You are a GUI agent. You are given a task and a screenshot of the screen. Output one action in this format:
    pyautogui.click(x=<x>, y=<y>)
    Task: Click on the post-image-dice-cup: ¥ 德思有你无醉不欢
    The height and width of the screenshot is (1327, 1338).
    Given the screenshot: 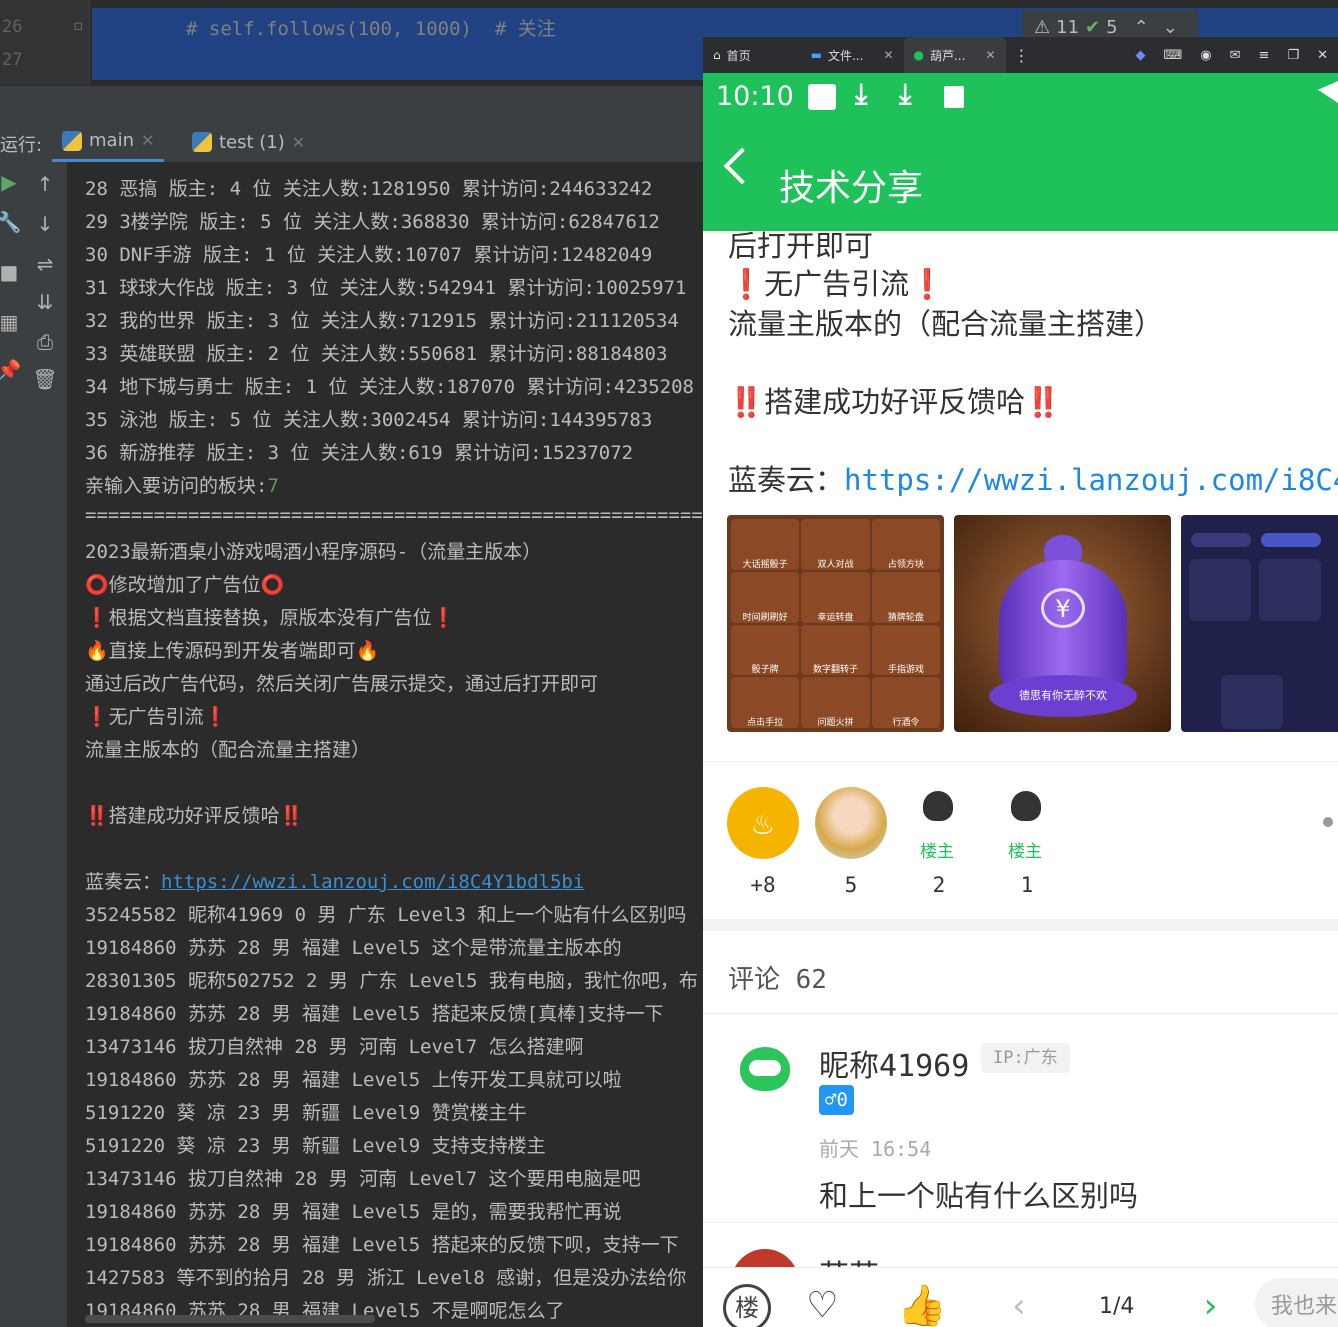 What is the action you would take?
    pyautogui.click(x=1062, y=623)
    